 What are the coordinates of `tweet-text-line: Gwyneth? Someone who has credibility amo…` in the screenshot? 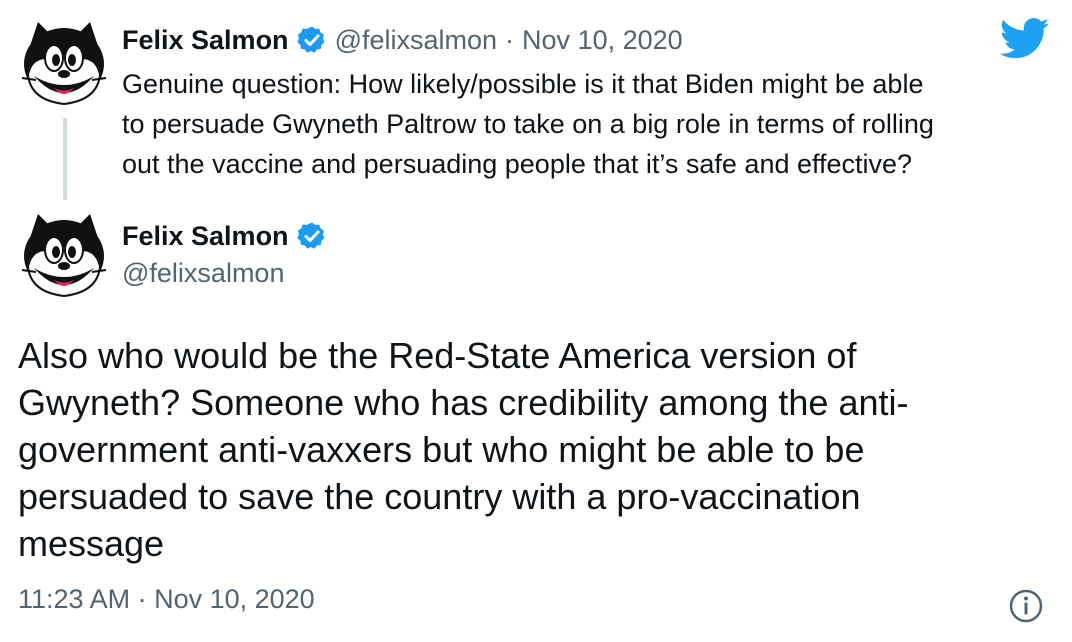 It's located at (463, 402).